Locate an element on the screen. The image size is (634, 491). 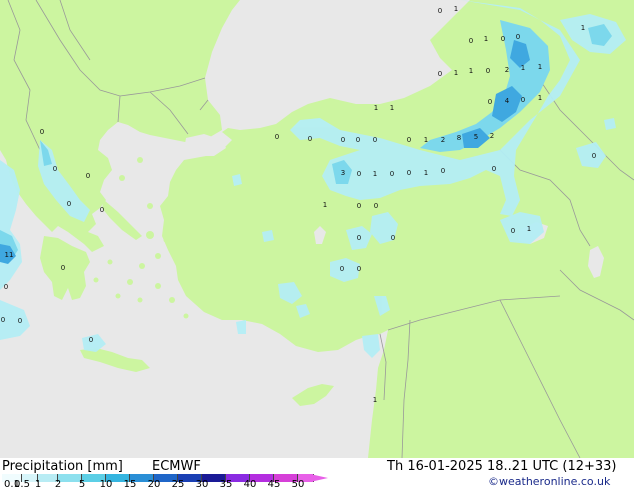
valid-time: Th 16-01-2025 18..21 UTC (12+33) is located at coordinates (502, 466).